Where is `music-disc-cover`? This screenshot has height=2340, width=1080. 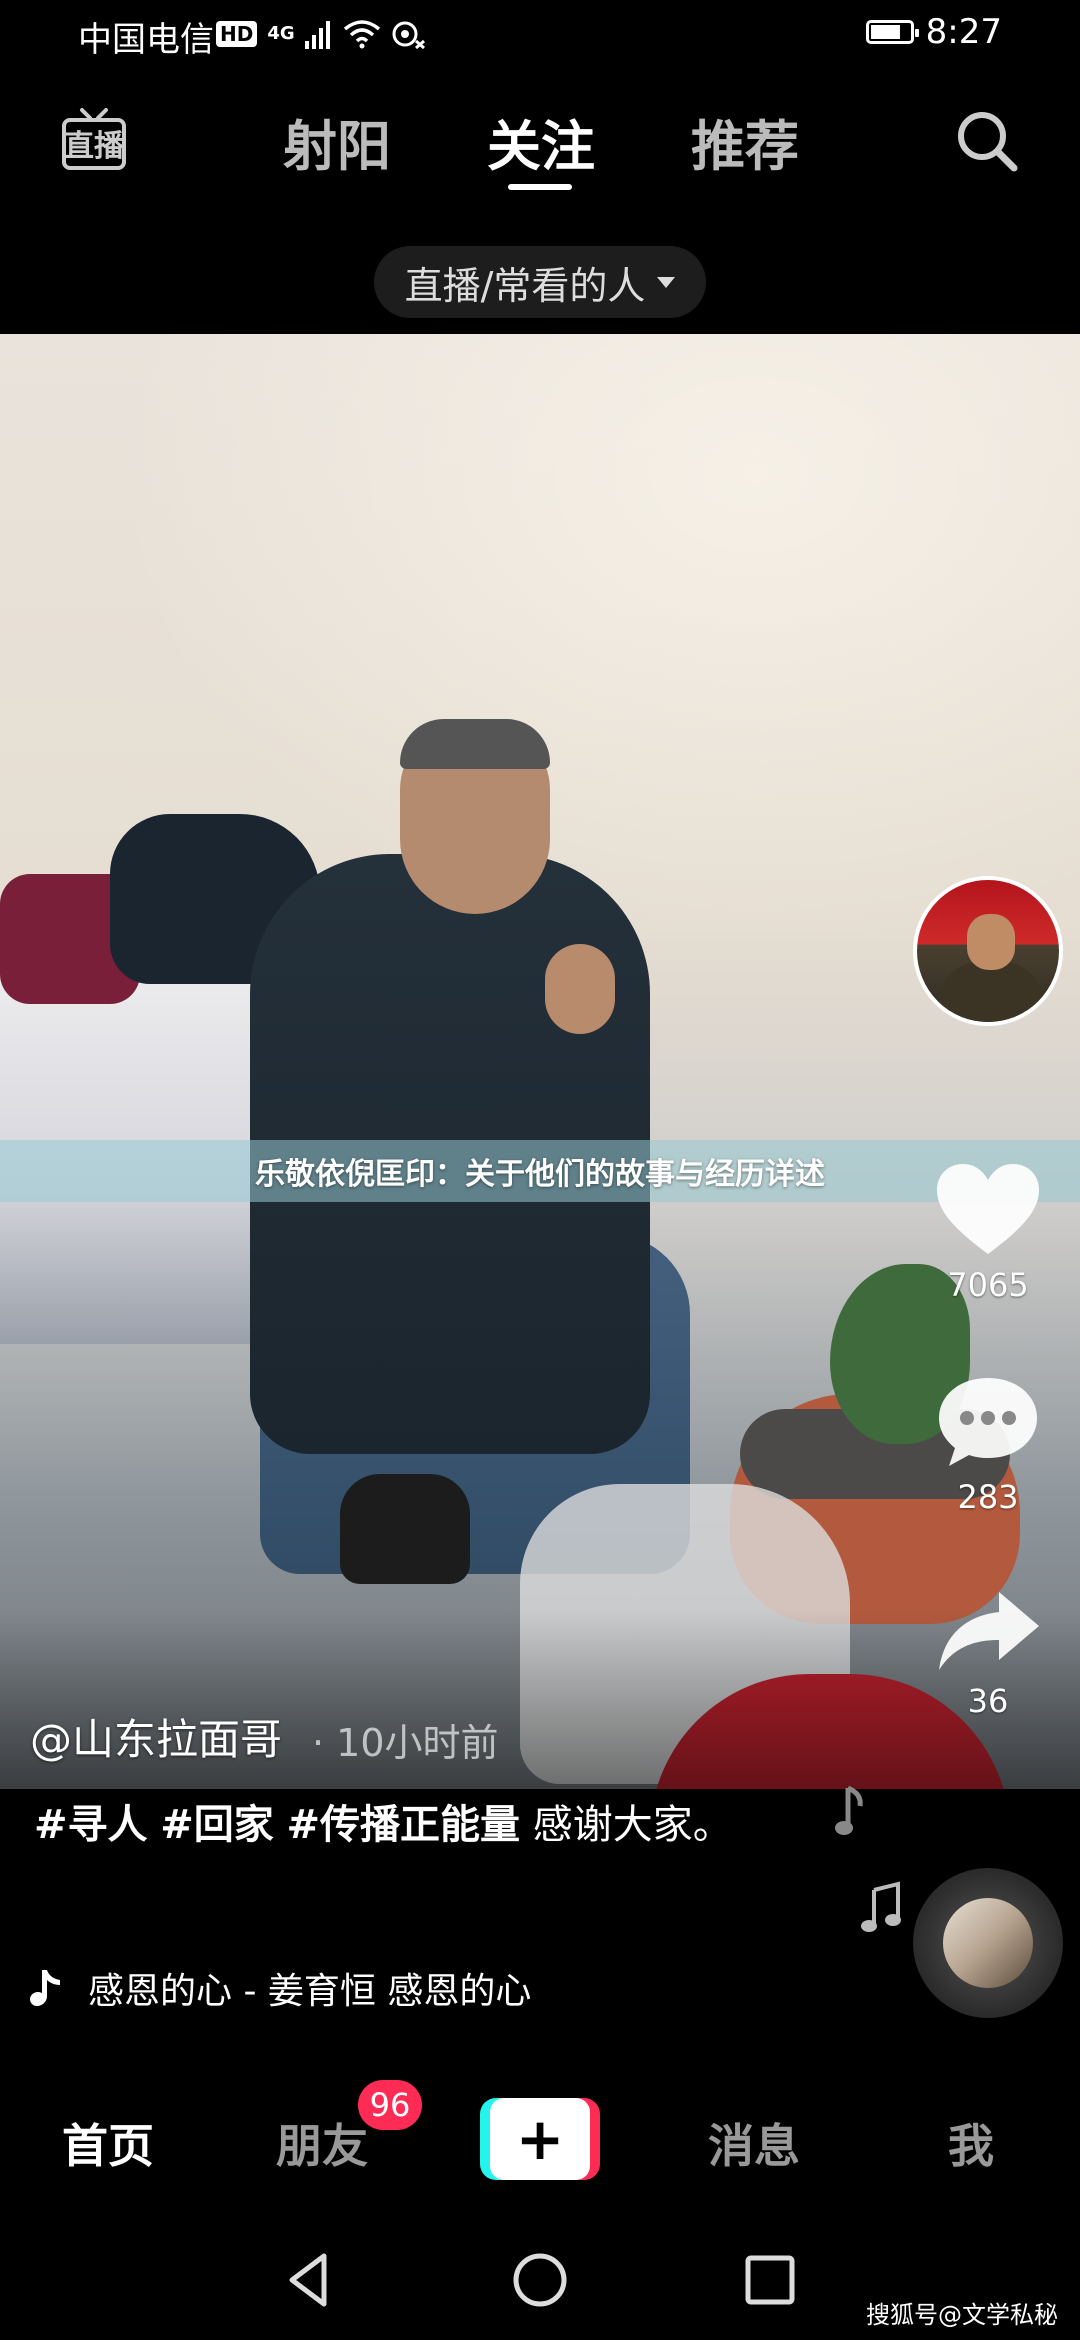 music-disc-cover is located at coordinates (988, 1943).